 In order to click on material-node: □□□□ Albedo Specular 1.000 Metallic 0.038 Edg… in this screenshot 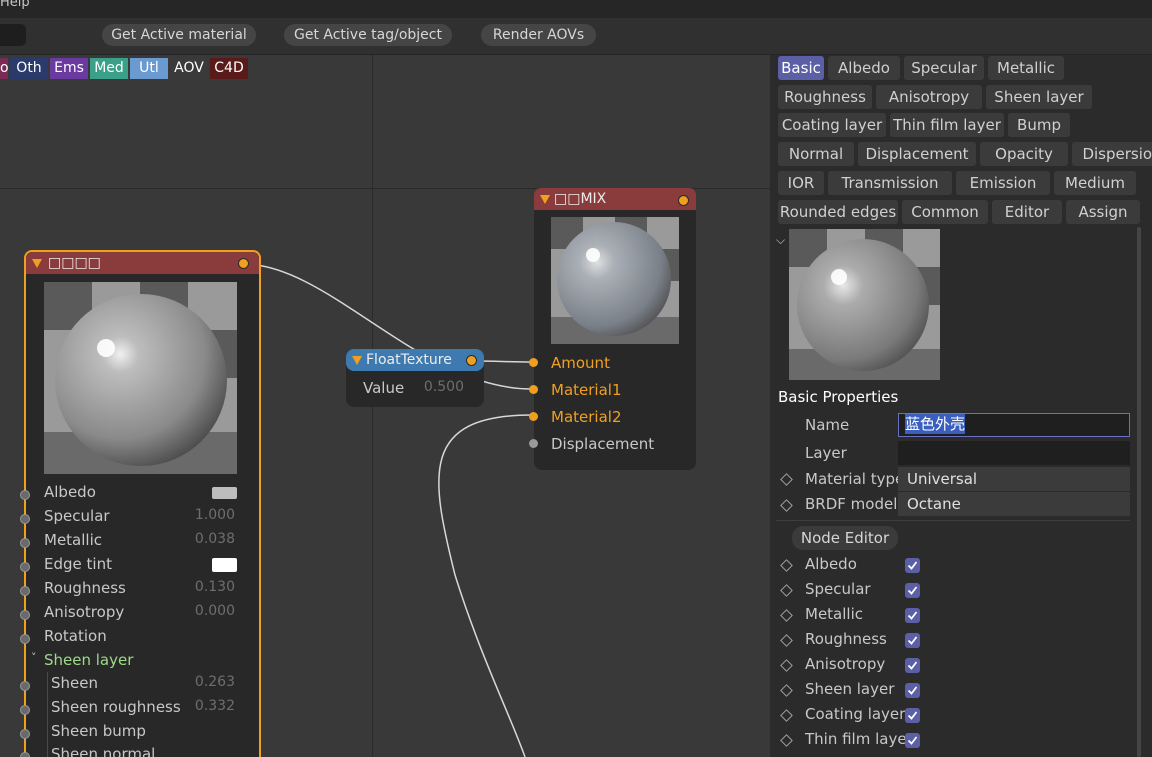, I will do `click(140, 503)`.